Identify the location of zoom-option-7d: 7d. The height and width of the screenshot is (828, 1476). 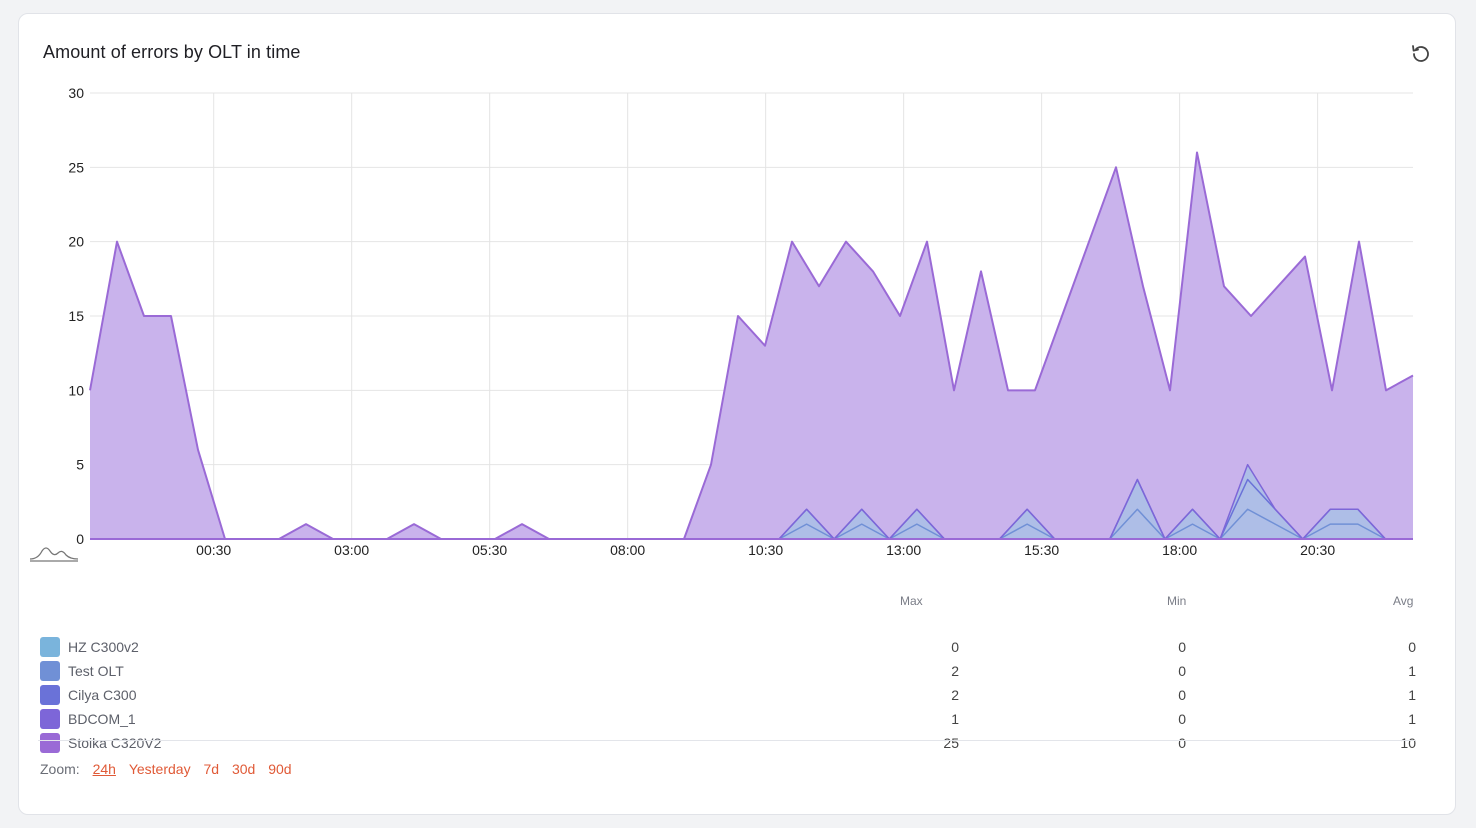
(211, 769).